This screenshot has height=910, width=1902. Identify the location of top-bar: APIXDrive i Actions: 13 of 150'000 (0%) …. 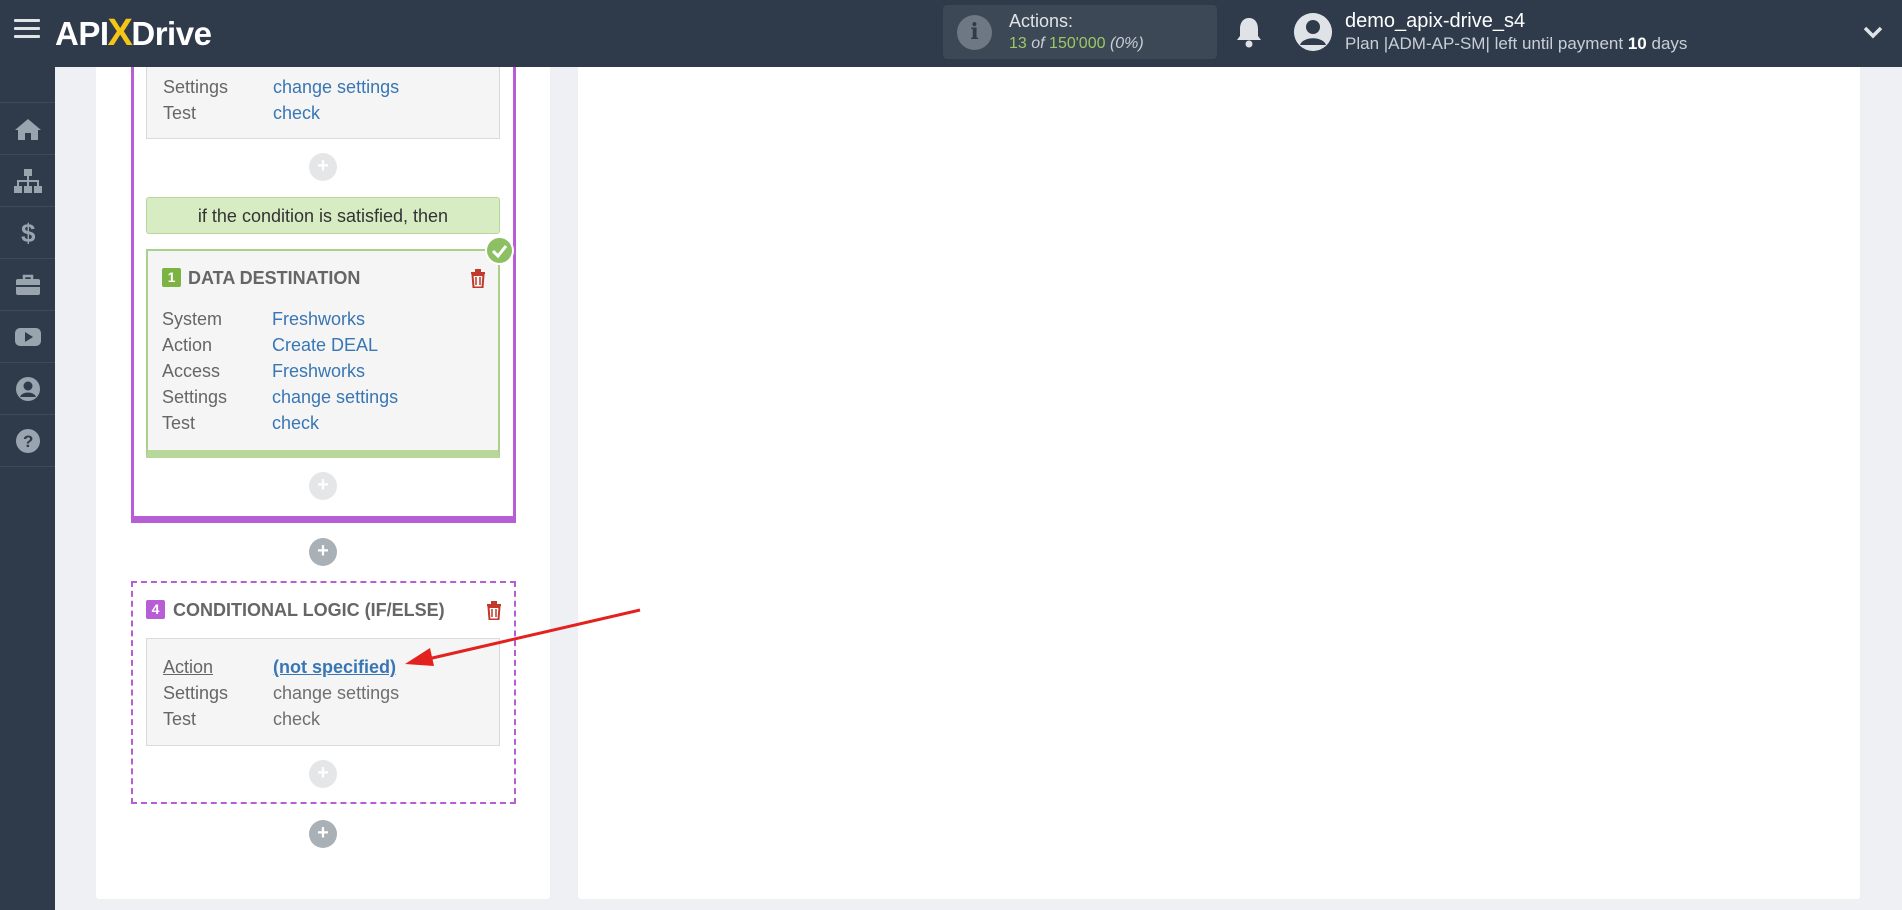
(951, 33).